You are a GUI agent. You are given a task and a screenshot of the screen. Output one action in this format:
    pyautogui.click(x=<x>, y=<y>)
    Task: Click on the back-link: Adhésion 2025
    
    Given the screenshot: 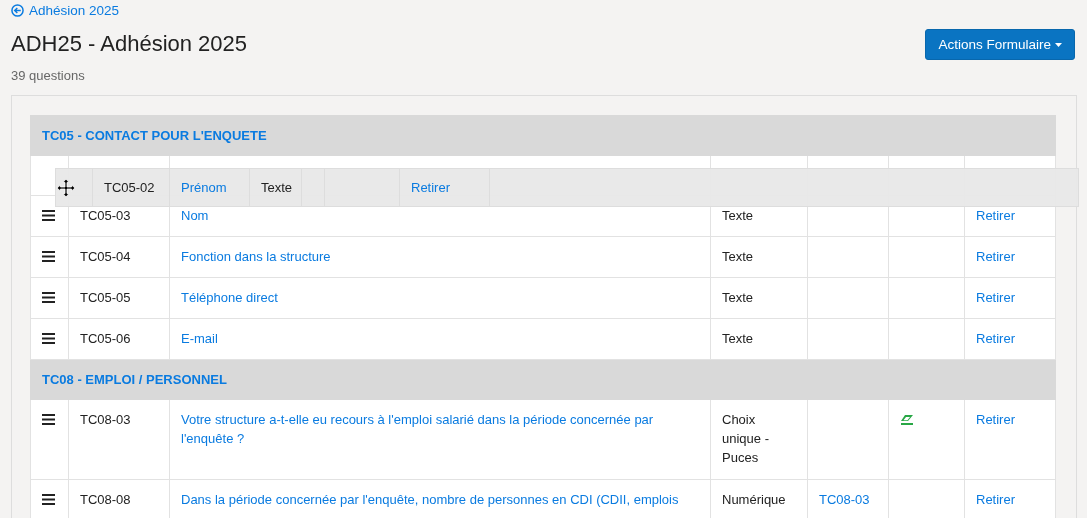 What is the action you would take?
    pyautogui.click(x=65, y=10)
    